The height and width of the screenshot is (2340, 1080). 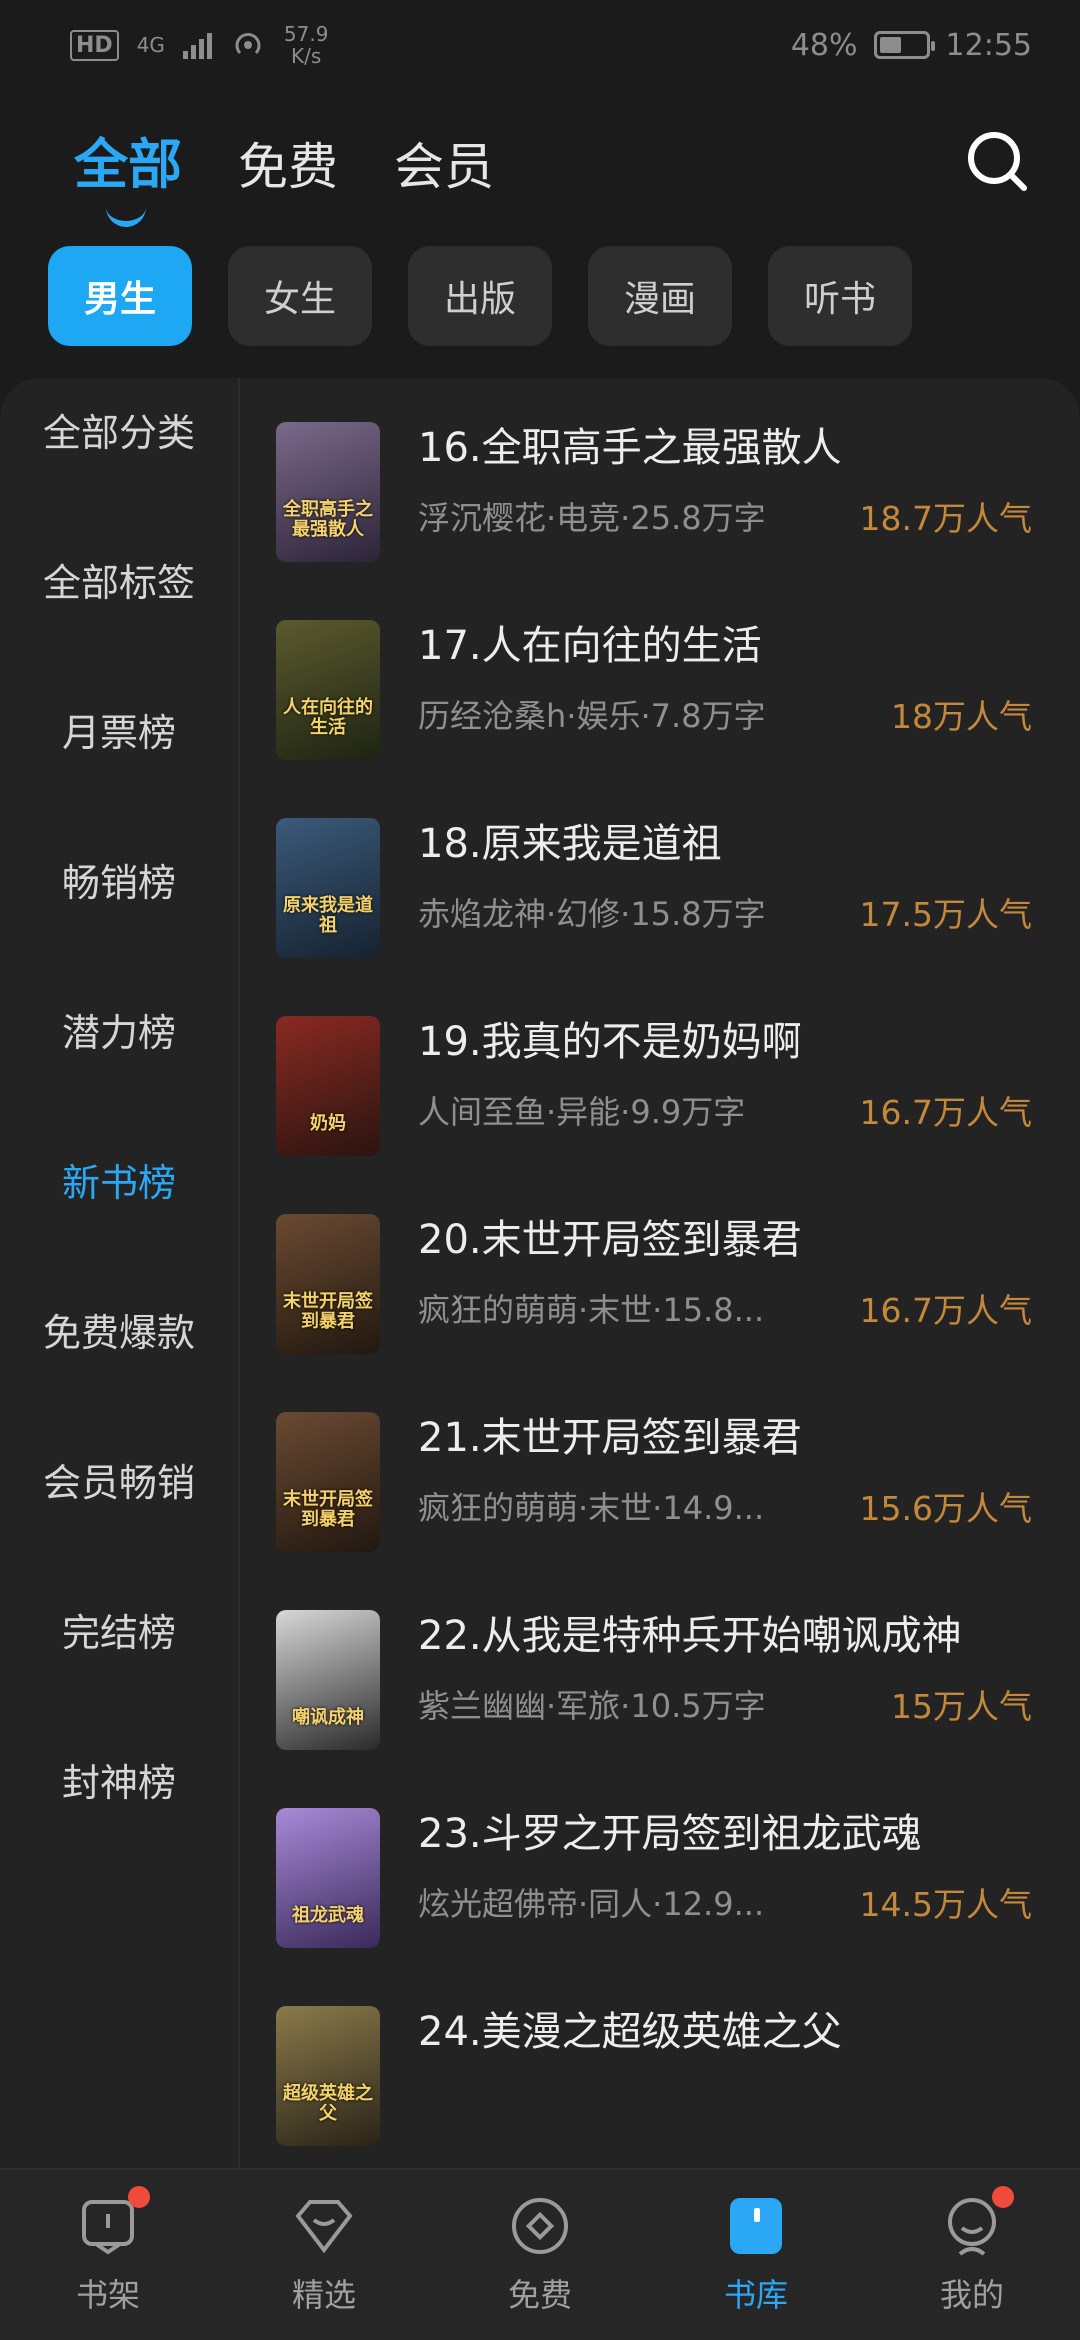 I want to click on search-button, so click(x=997, y=161).